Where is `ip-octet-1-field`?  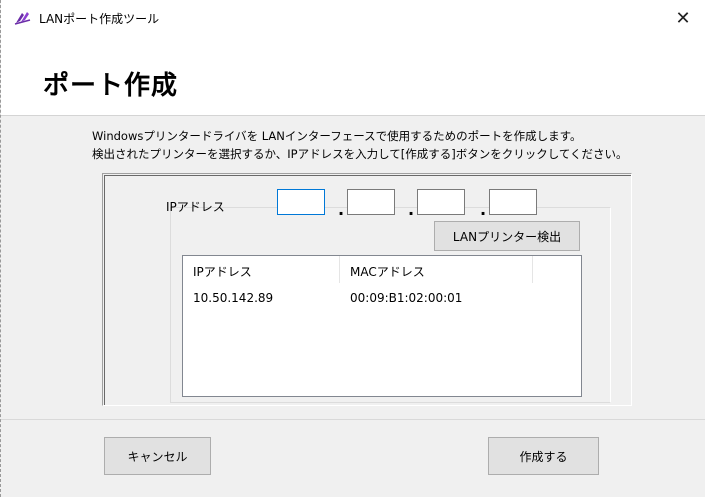
ip-octet-1-field is located at coordinates (301, 202).